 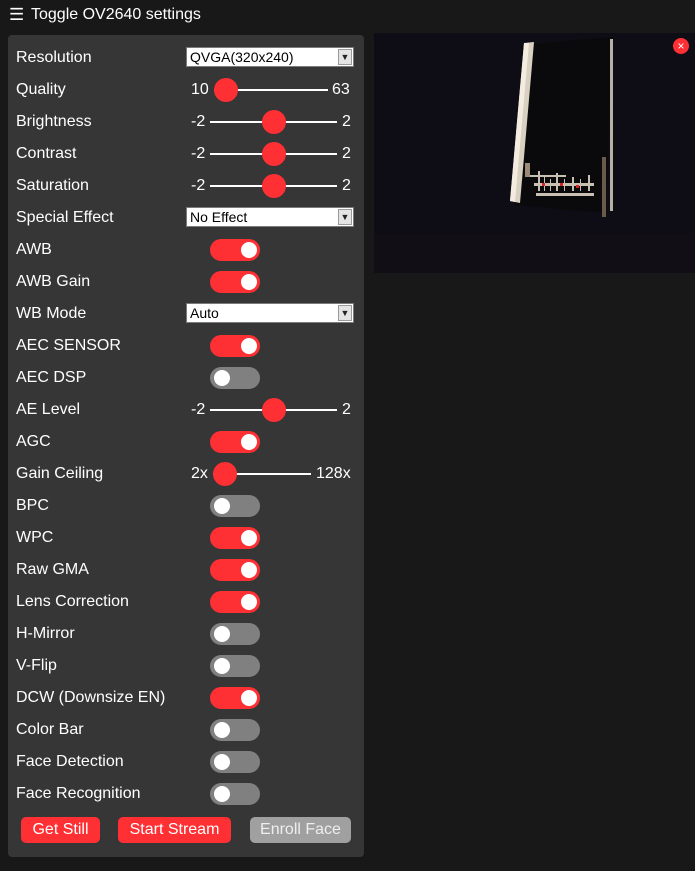 I want to click on brightness-min: -2, so click(x=198, y=121).